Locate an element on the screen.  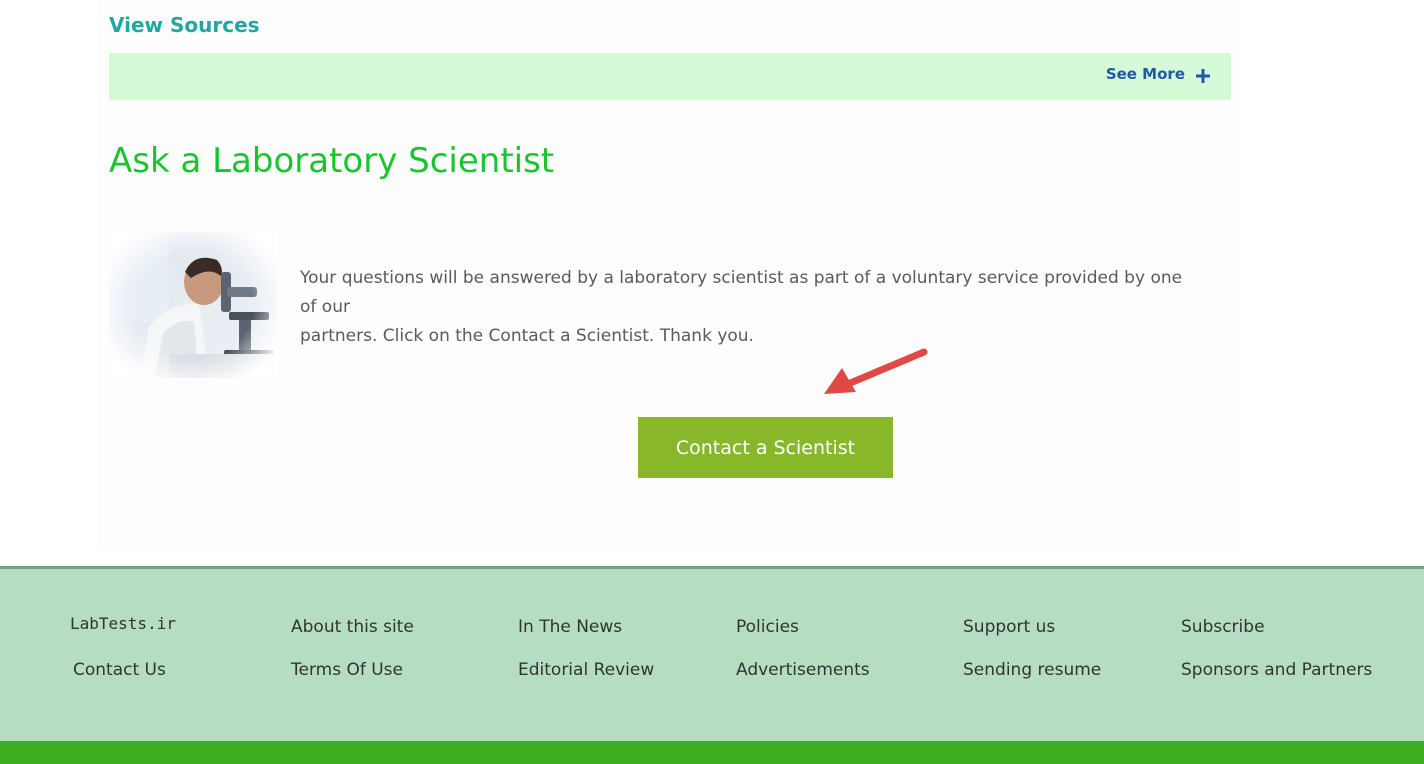
footer-link-subscribe: Subscribe is located at coordinates (1223, 627).